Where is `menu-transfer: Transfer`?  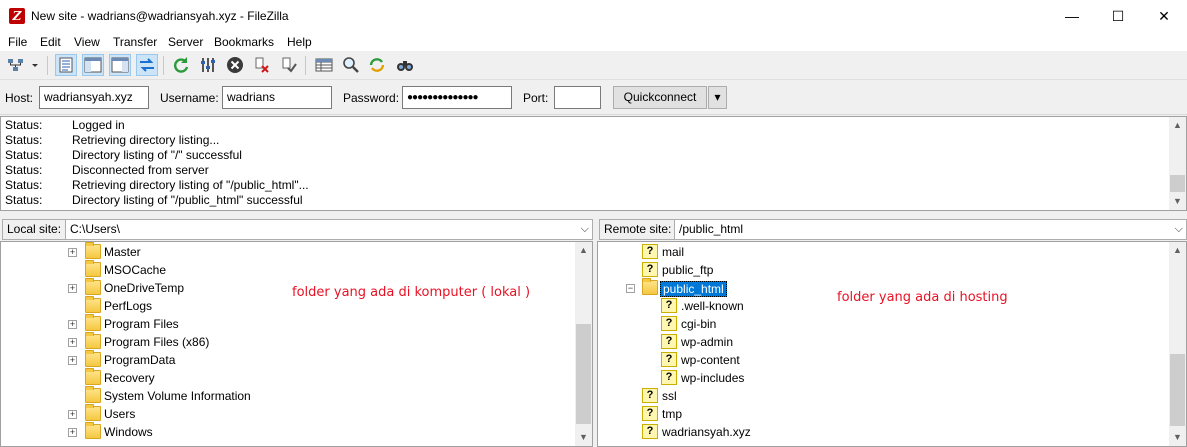 menu-transfer: Transfer is located at coordinates (135, 42).